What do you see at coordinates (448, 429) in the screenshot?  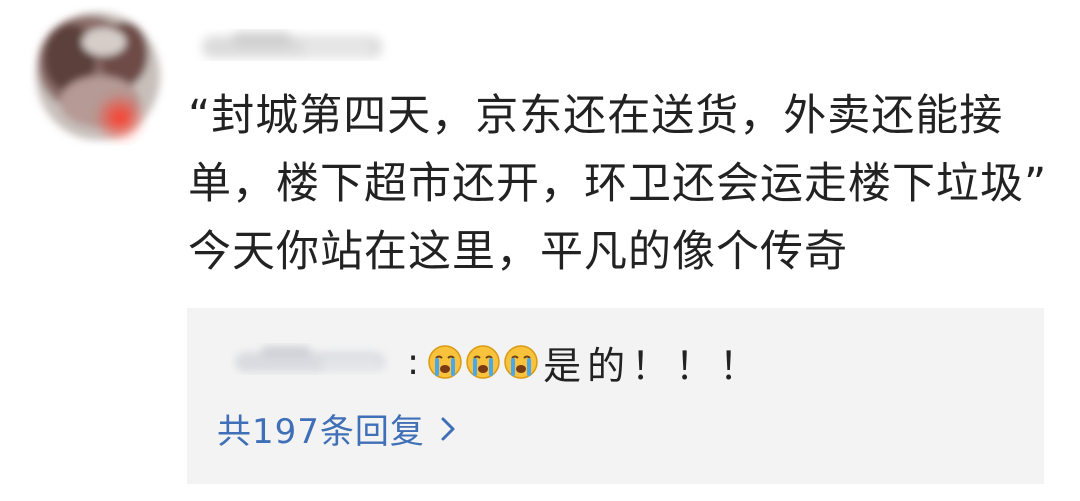 I see `chevron-right-icon` at bounding box center [448, 429].